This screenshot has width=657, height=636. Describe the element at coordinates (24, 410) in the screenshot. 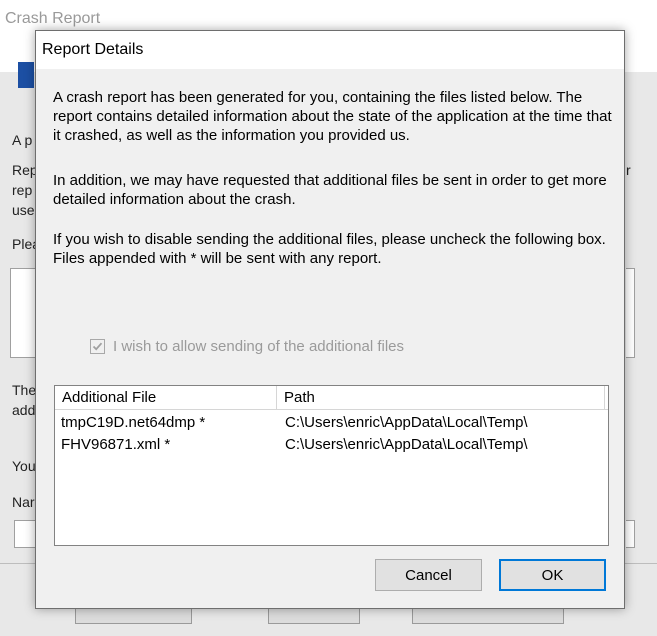

I see `bg-label-7: add` at that location.